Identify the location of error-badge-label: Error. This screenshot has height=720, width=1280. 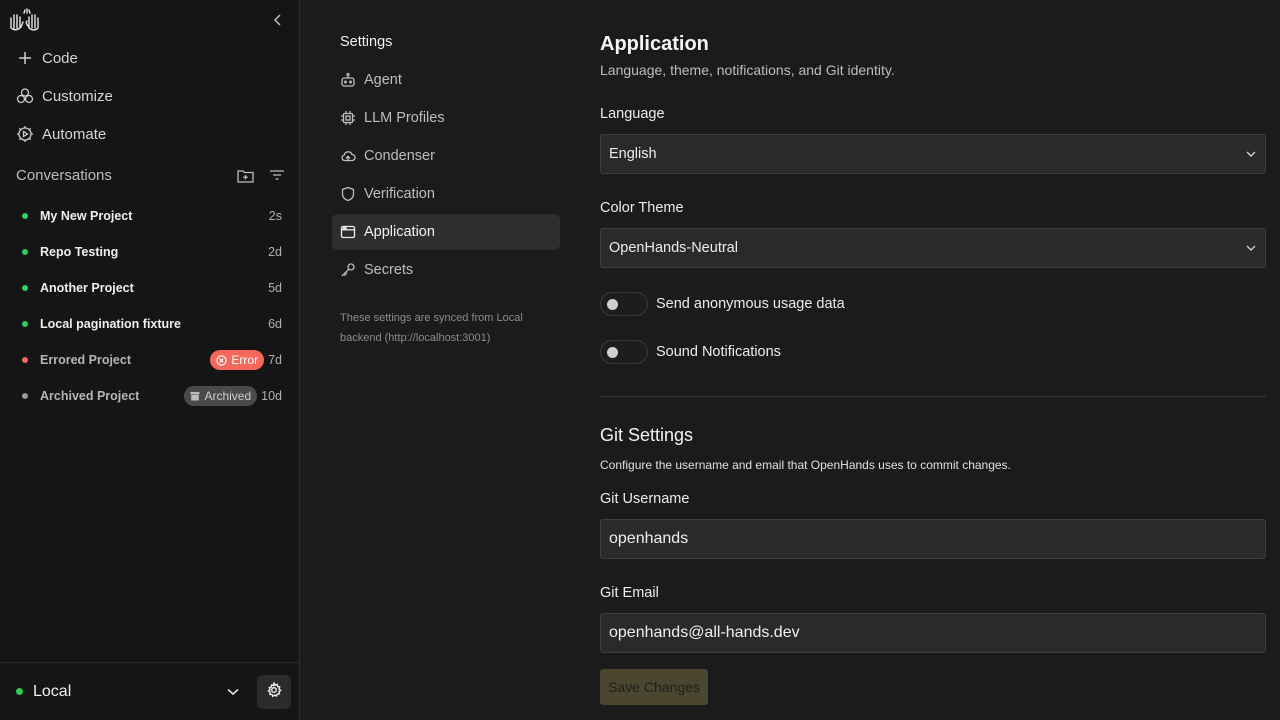
(245, 360).